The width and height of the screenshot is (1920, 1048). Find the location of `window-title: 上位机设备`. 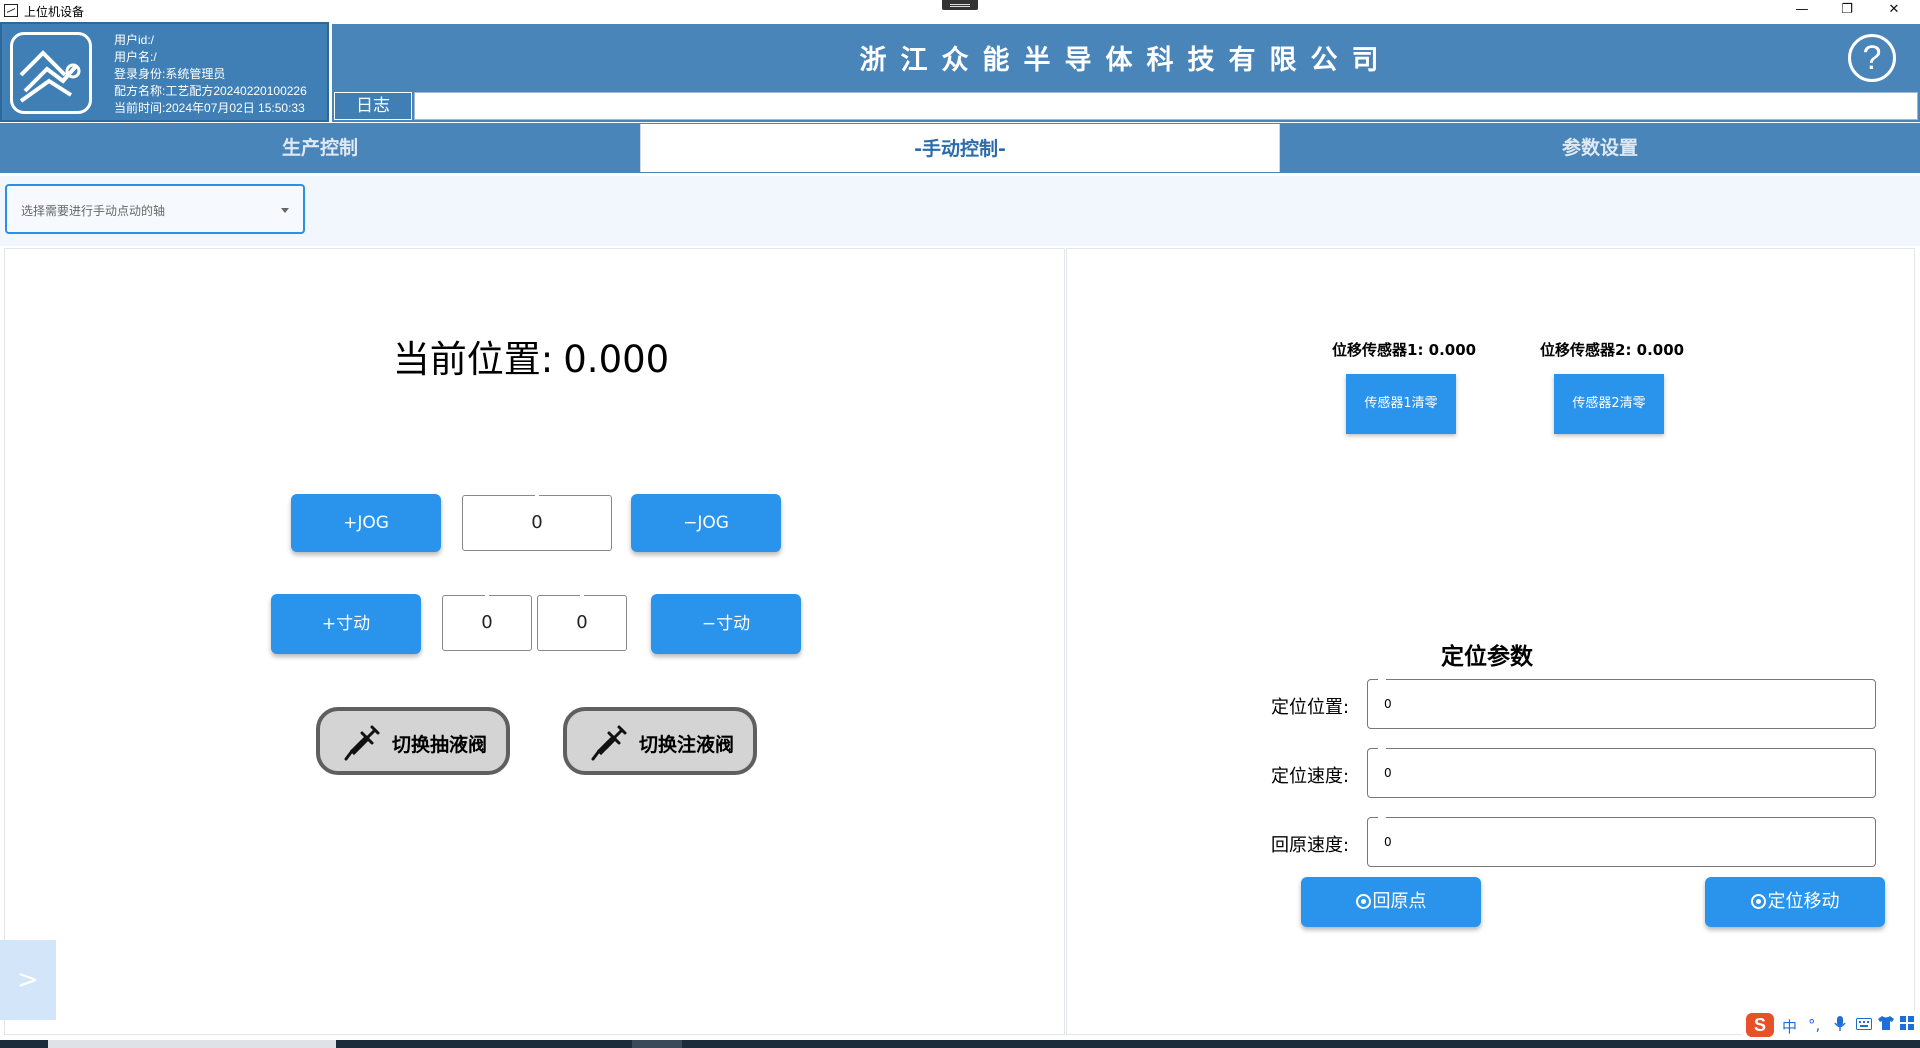

window-title: 上位机设备 is located at coordinates (54, 12).